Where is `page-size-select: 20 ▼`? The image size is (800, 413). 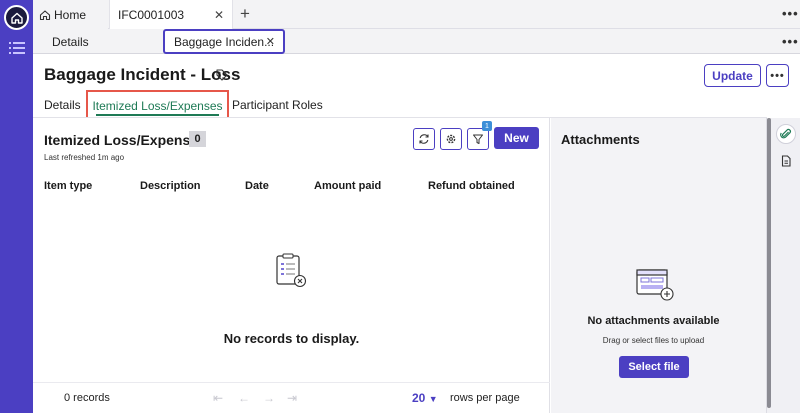 page-size-select: 20 ▼ is located at coordinates (425, 398).